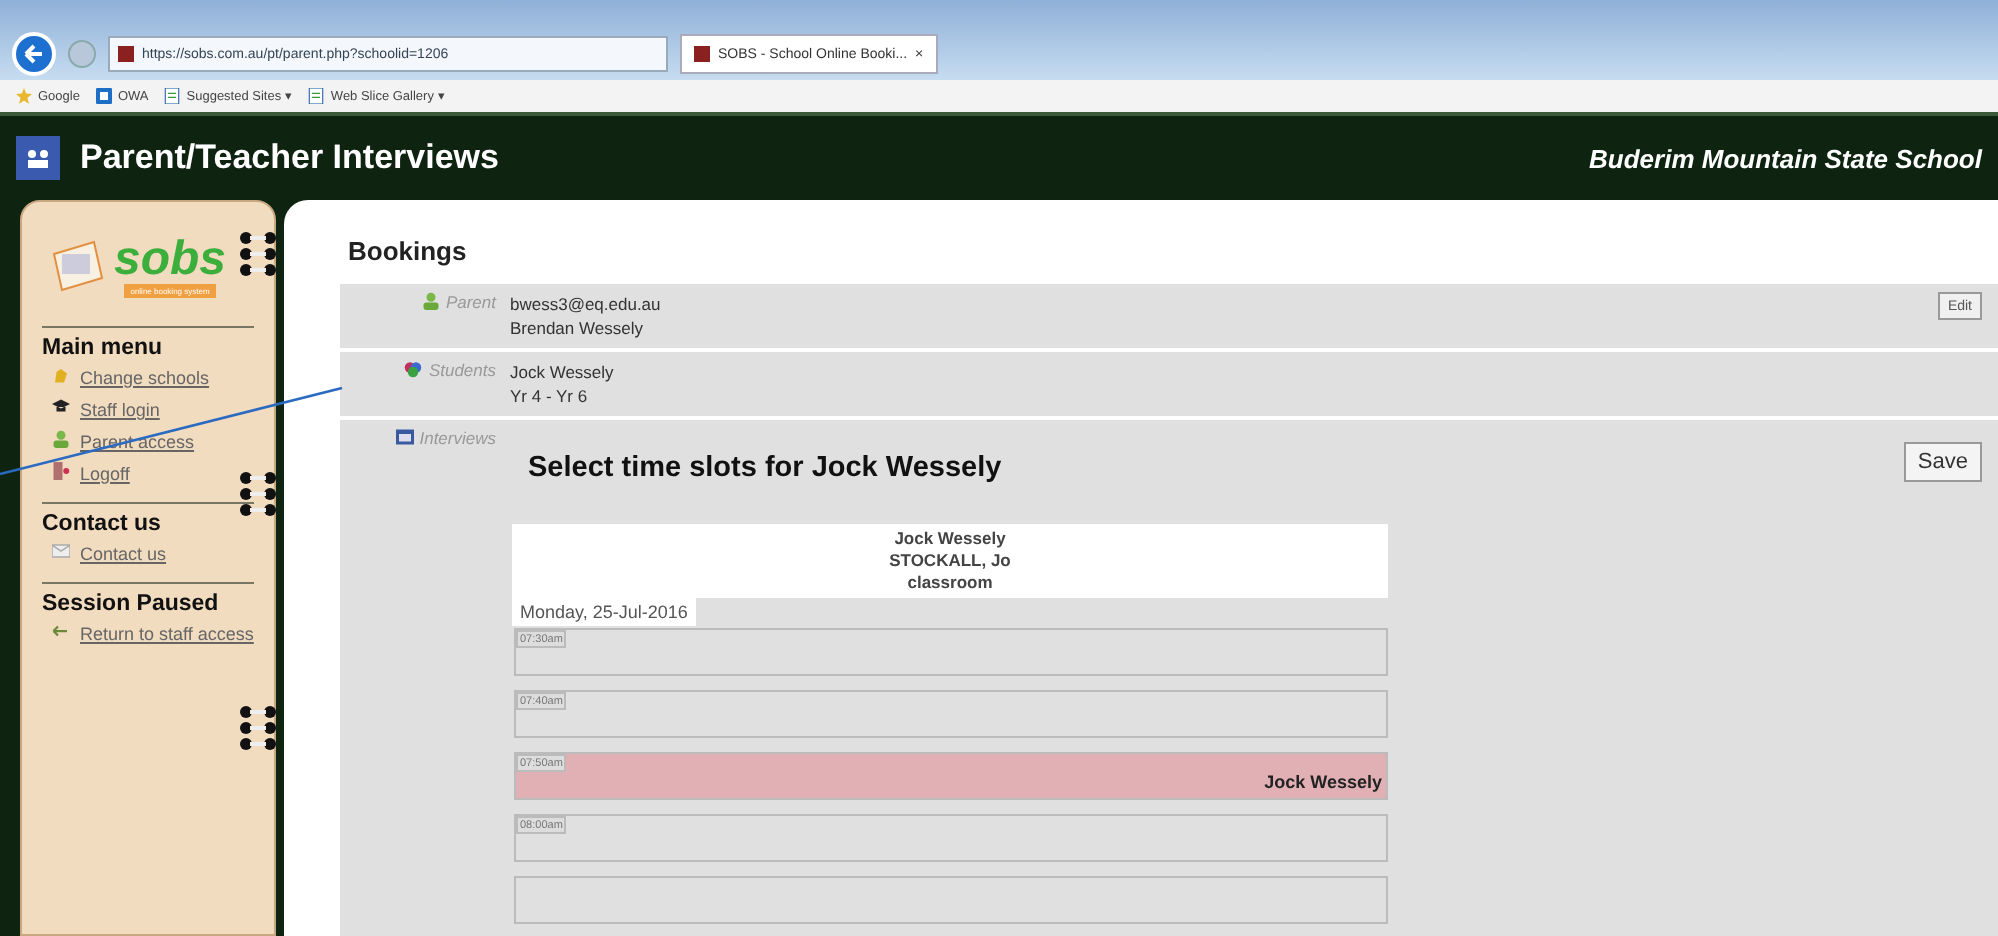  Describe the element at coordinates (24, 96) in the screenshot. I see `star-icon` at that location.